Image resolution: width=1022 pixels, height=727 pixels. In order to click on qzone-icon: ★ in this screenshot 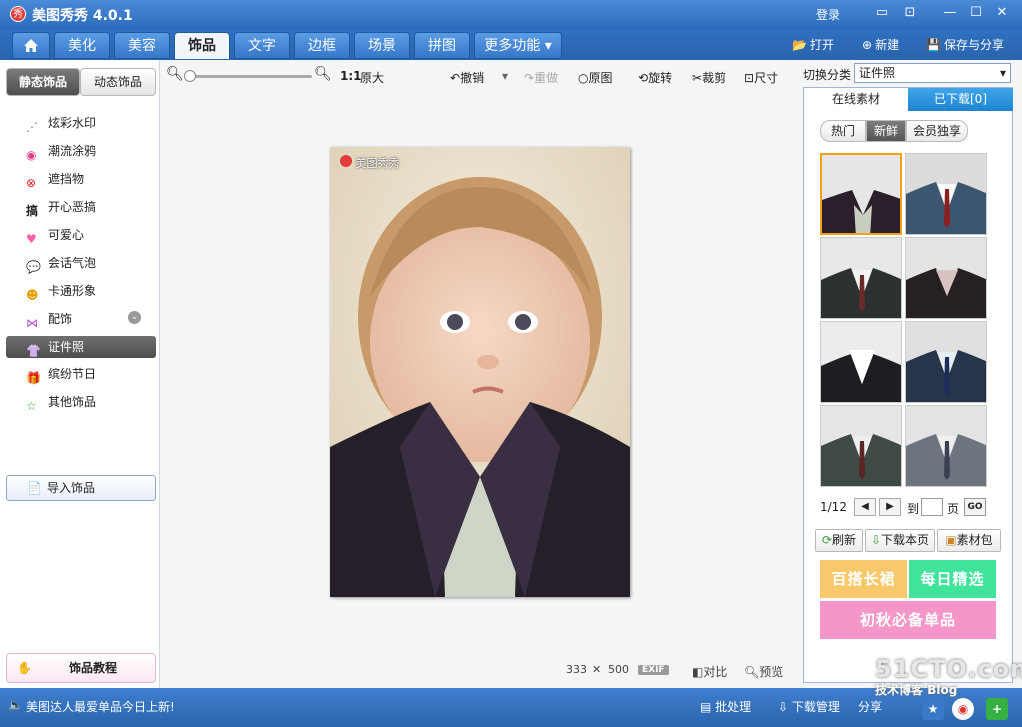, I will do `click(933, 709)`.